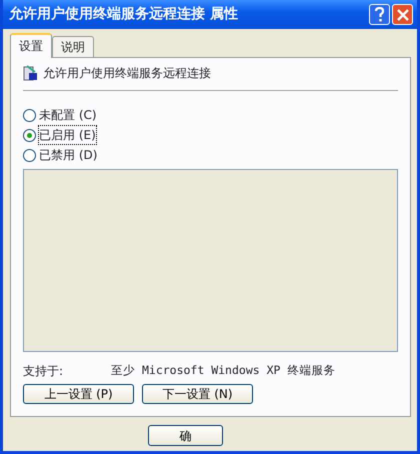 Image resolution: width=420 pixels, height=454 pixels. Describe the element at coordinates (73, 46) in the screenshot. I see `tab: 说明` at that location.